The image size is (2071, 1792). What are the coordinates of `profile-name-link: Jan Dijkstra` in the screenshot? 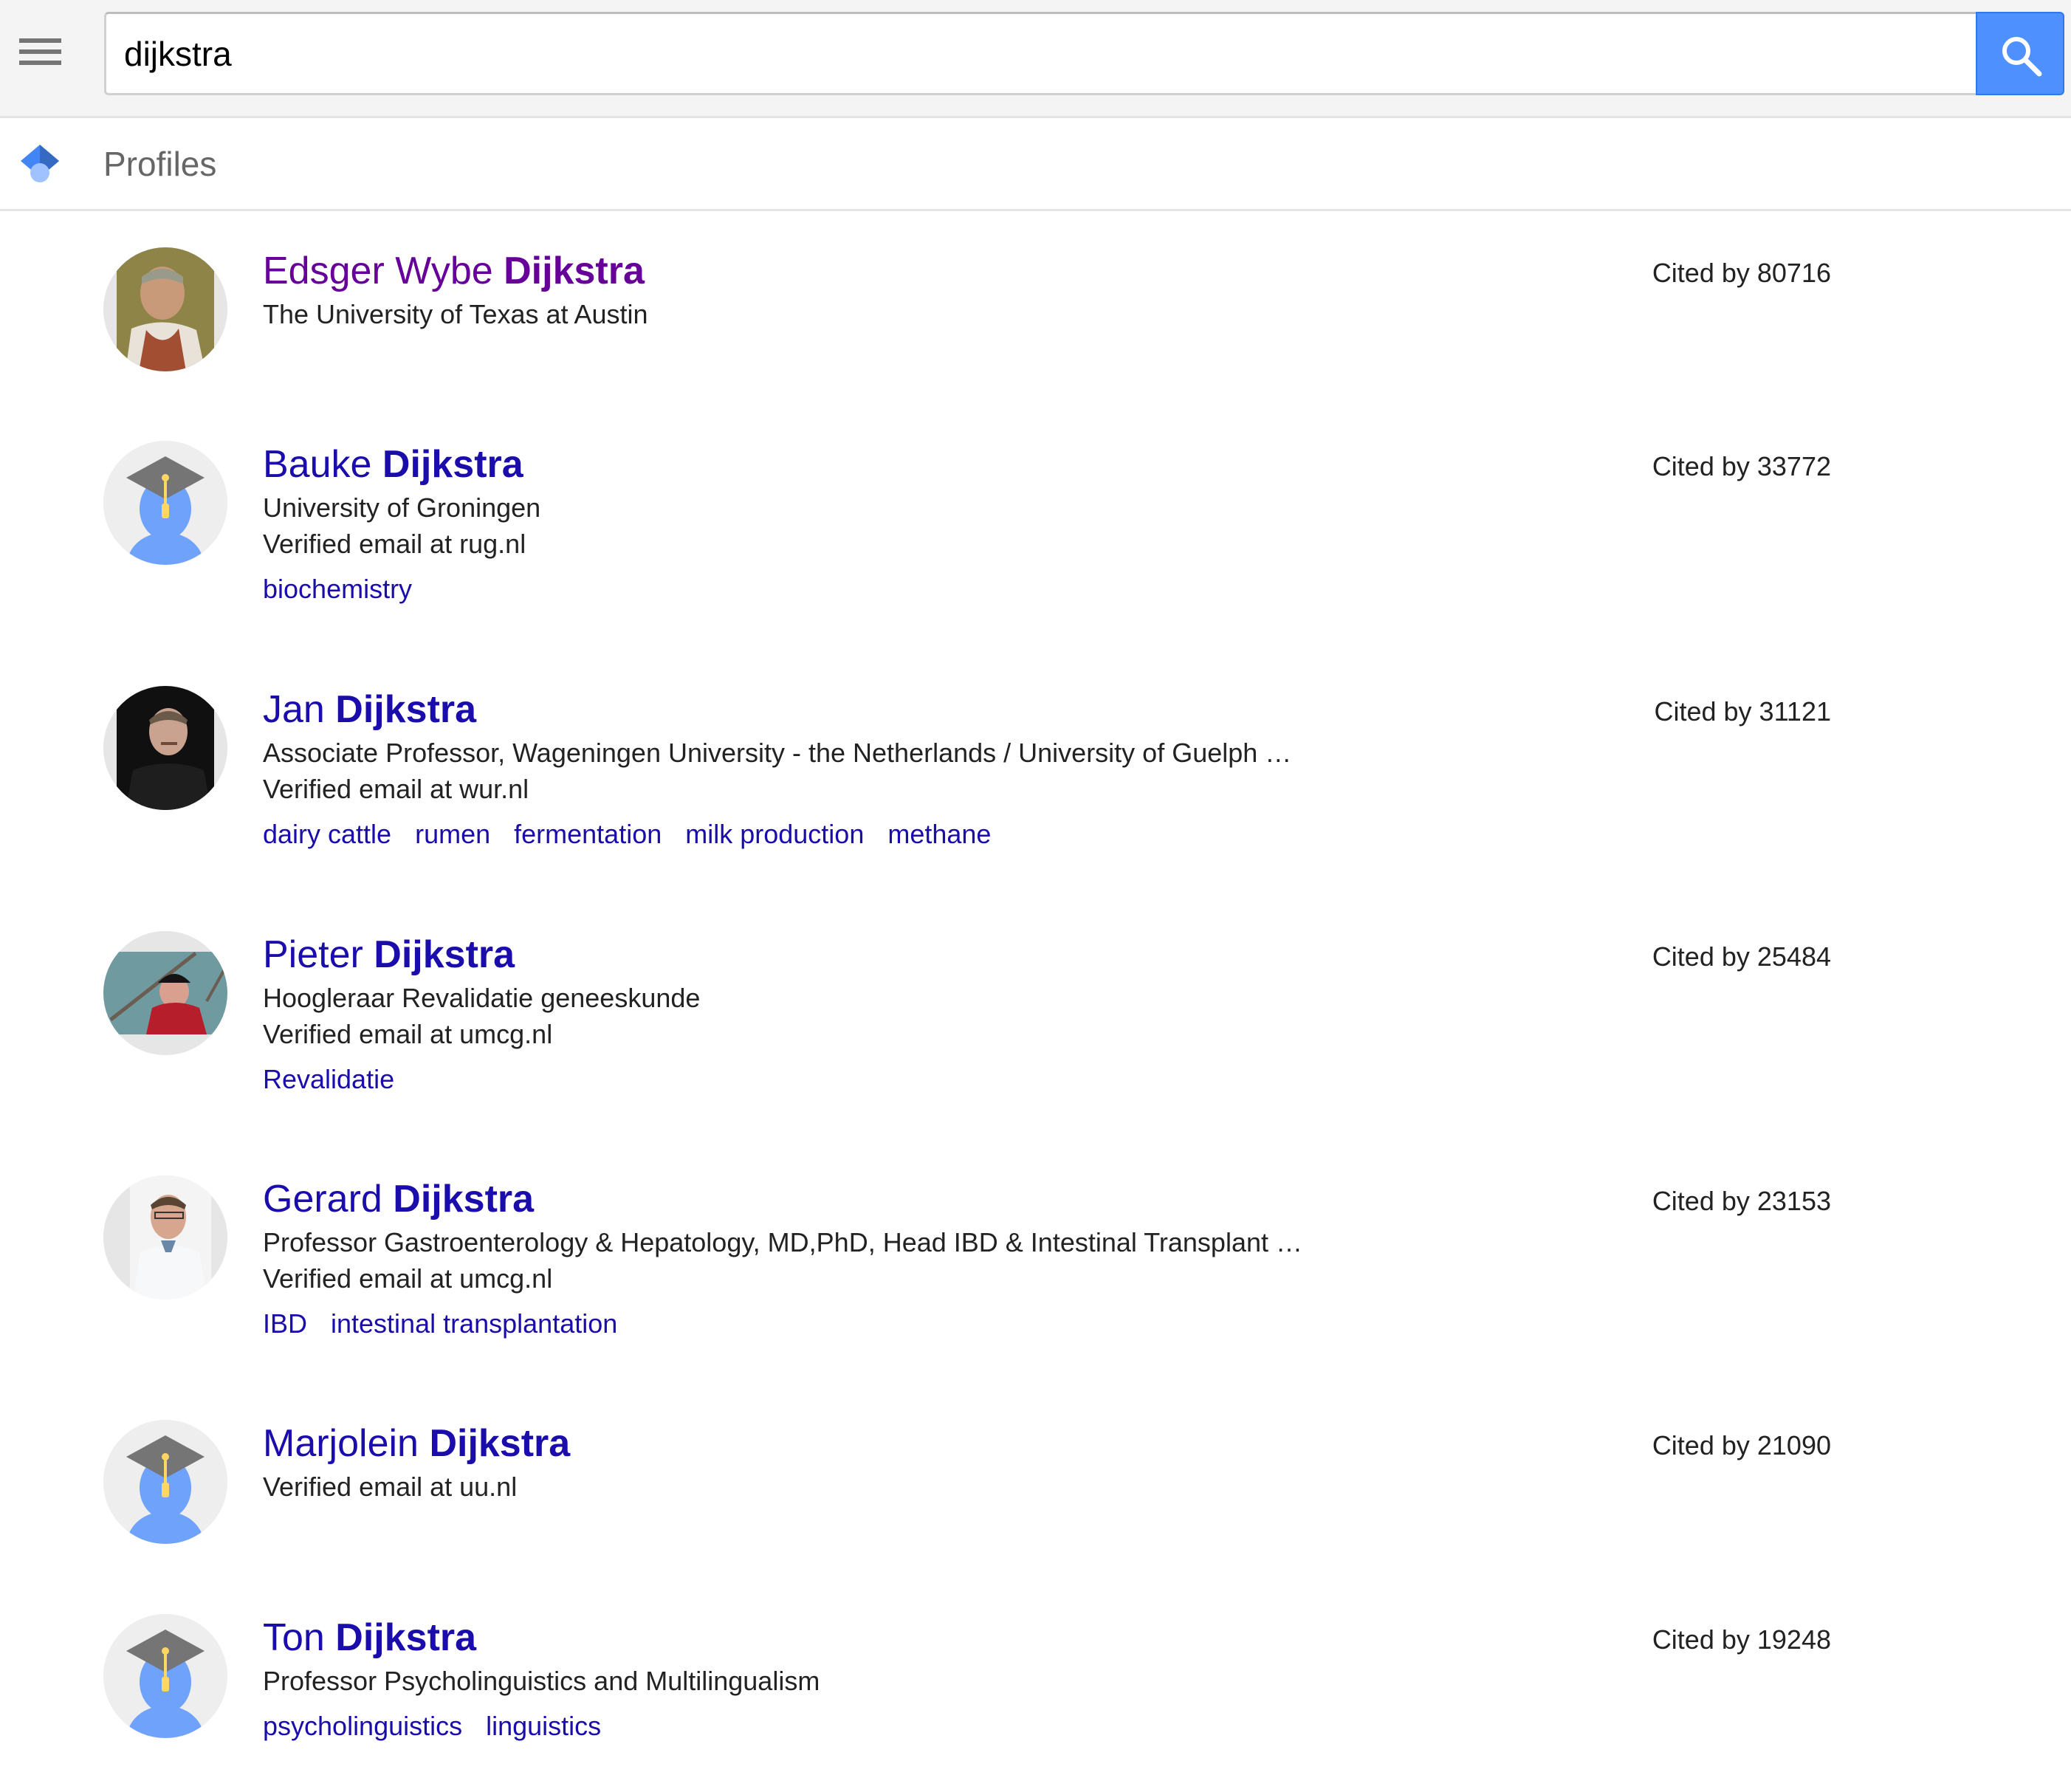 It's located at (927, 709).